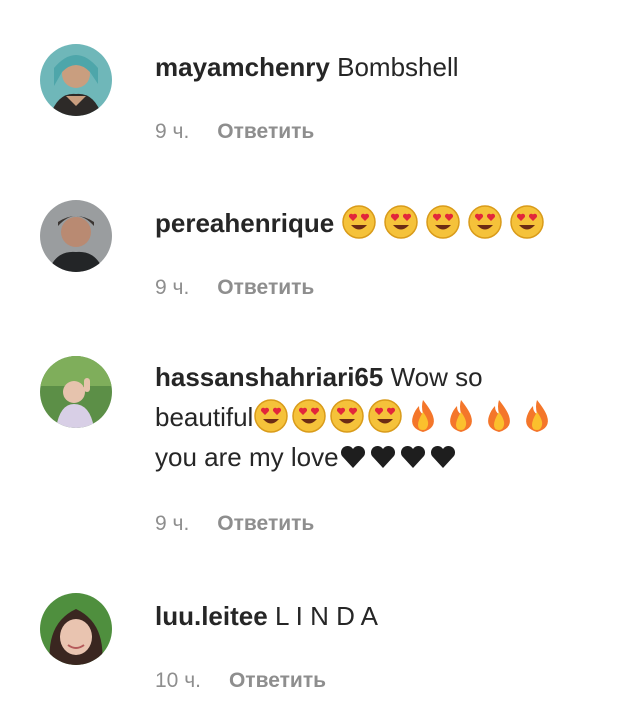 The width and height of the screenshot is (620, 722). What do you see at coordinates (326, 616) in the screenshot?
I see `comment-message: L I N D A` at bounding box center [326, 616].